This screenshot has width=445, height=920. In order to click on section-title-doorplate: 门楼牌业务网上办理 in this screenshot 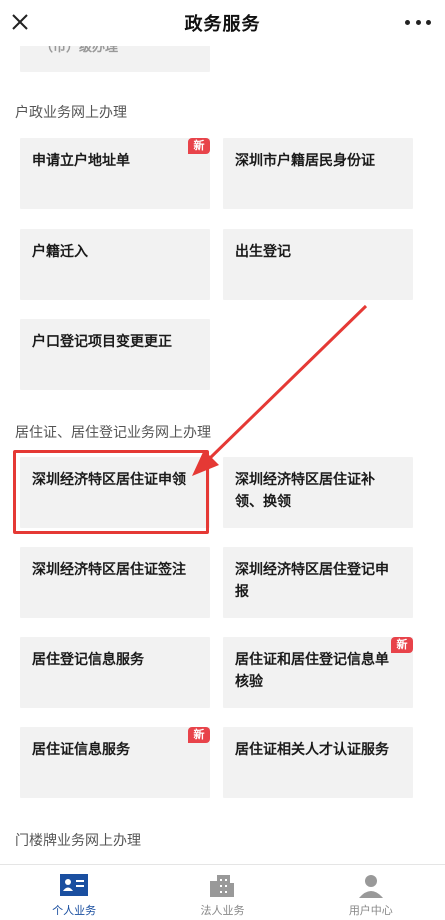, I will do `click(78, 841)`.